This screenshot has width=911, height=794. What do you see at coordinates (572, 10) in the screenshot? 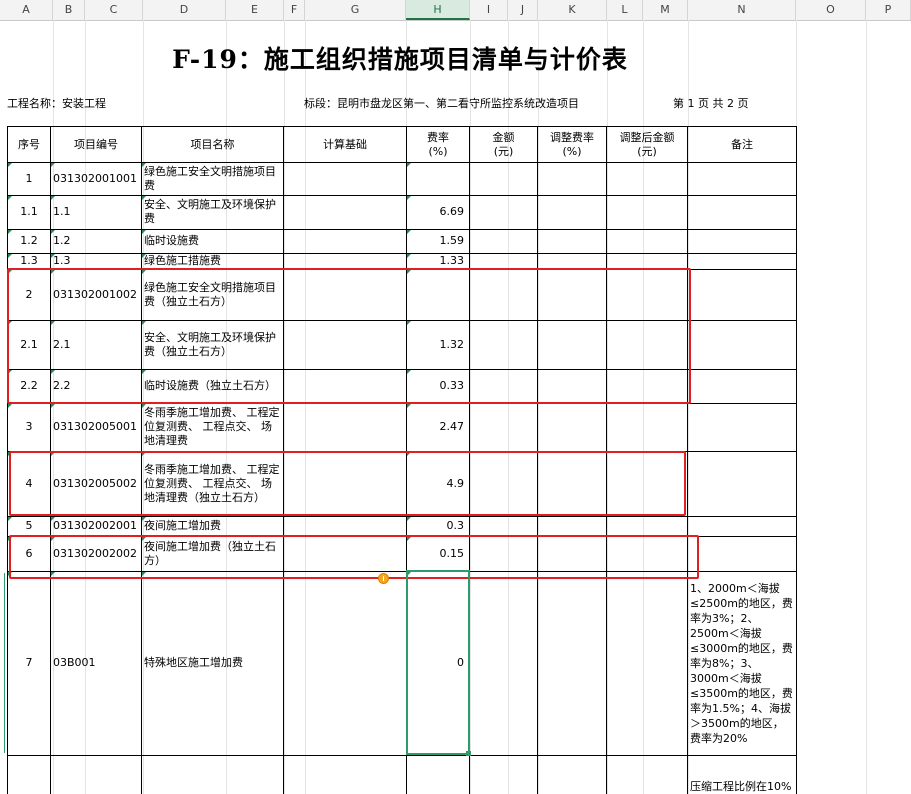
I see `column-header-k: K` at bounding box center [572, 10].